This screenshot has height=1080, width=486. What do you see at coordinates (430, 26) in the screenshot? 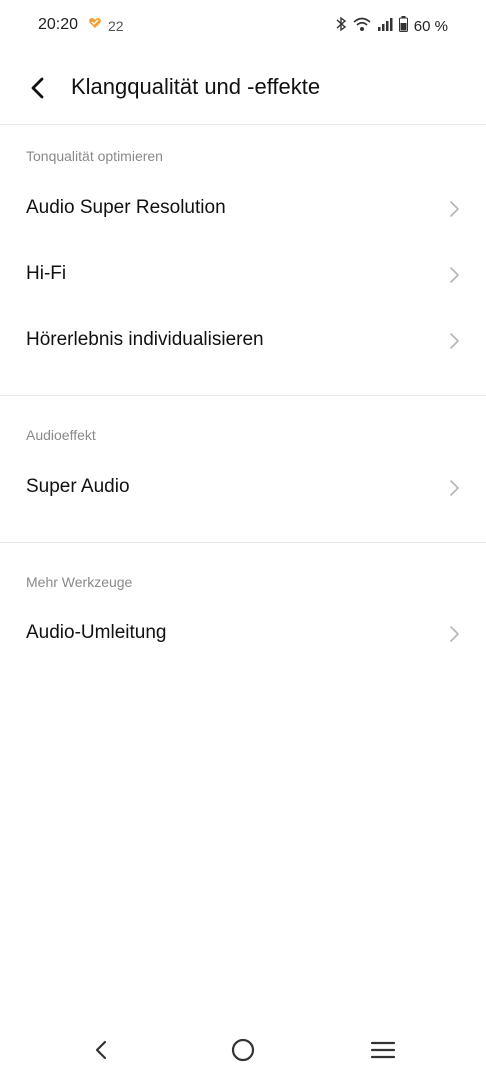
I see `battery-percentage: 60 %` at bounding box center [430, 26].